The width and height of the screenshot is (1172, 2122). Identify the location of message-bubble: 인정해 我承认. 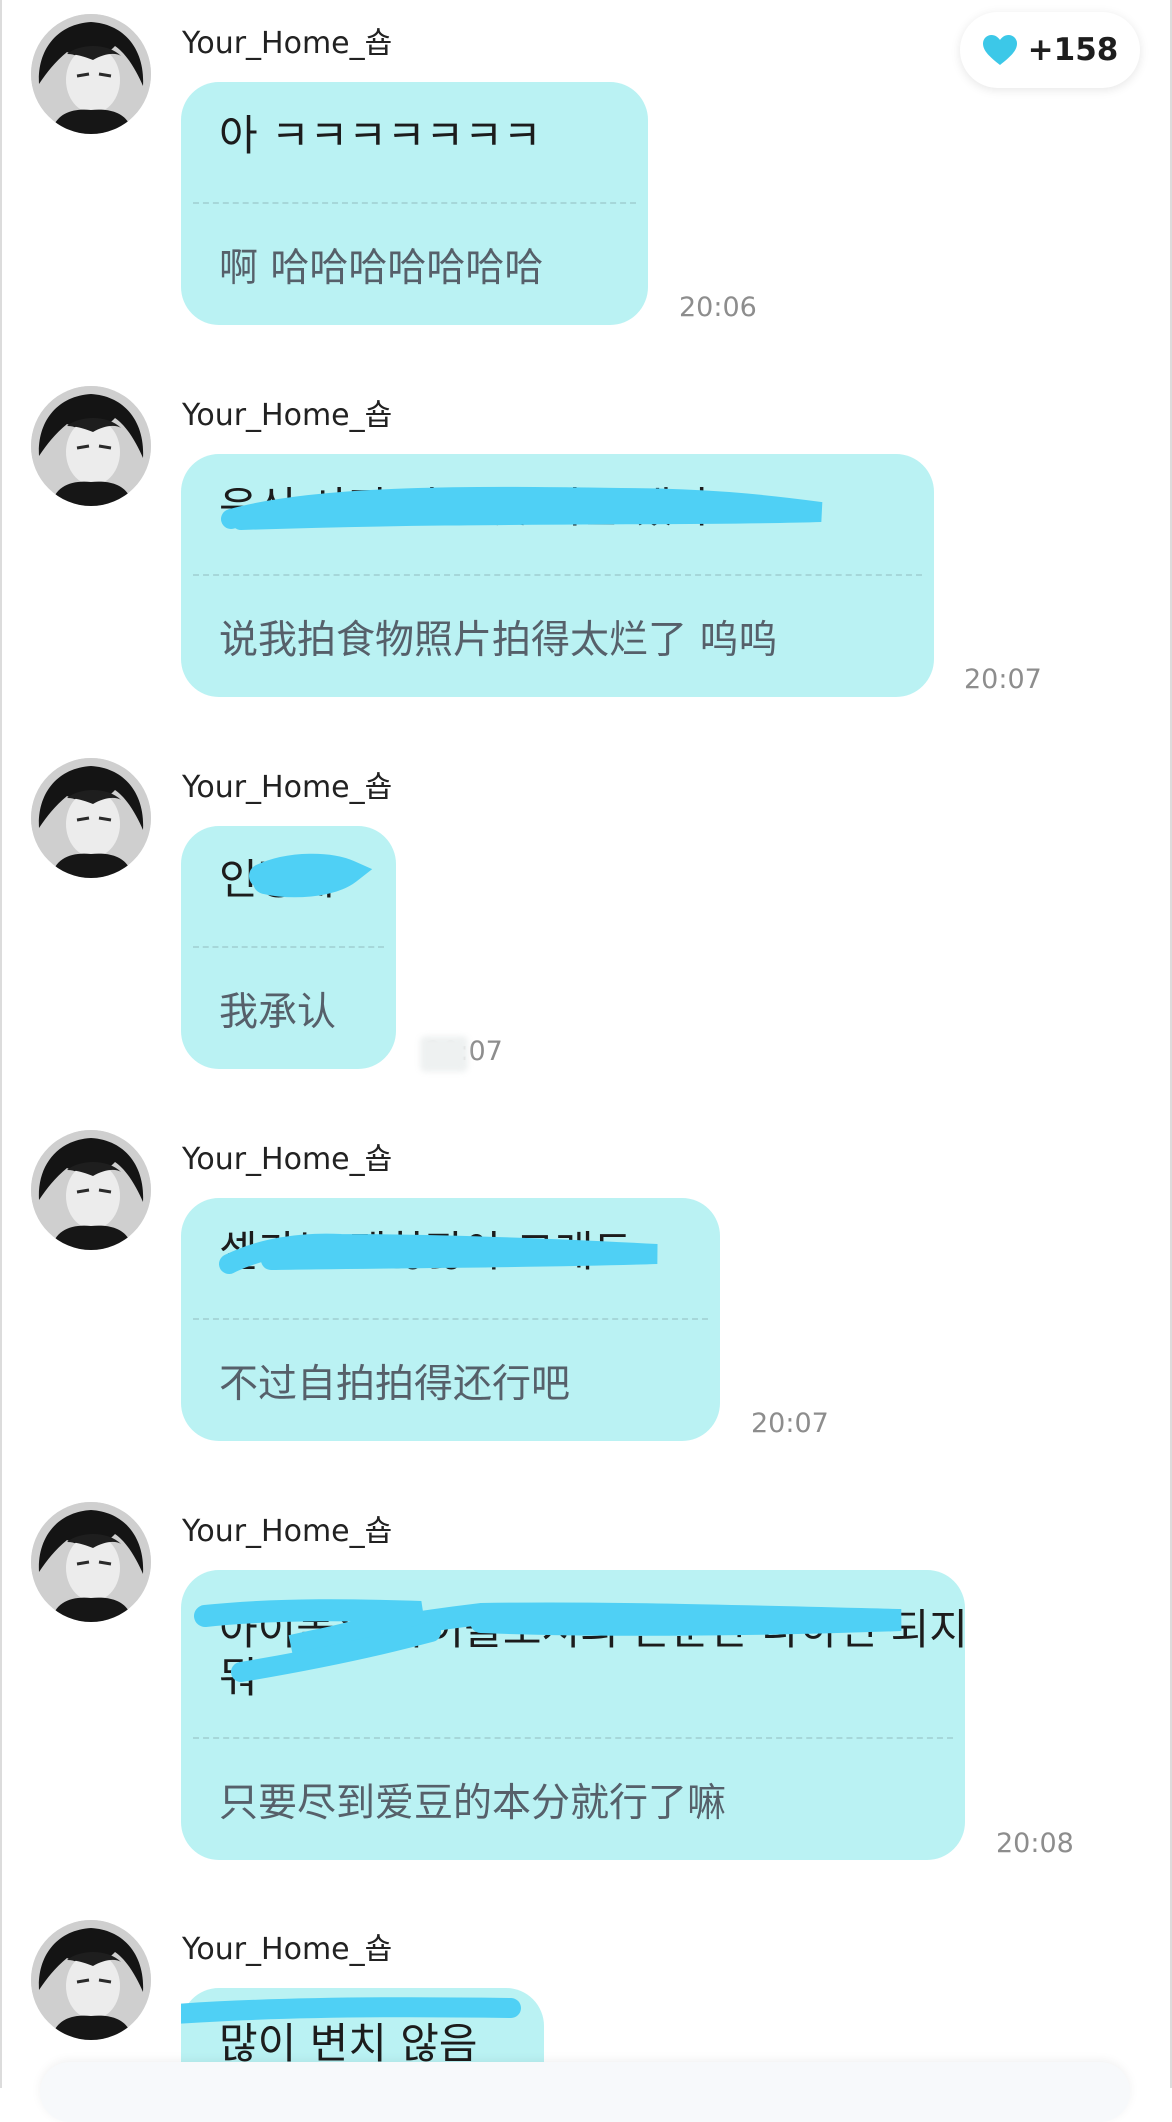
(288, 947).